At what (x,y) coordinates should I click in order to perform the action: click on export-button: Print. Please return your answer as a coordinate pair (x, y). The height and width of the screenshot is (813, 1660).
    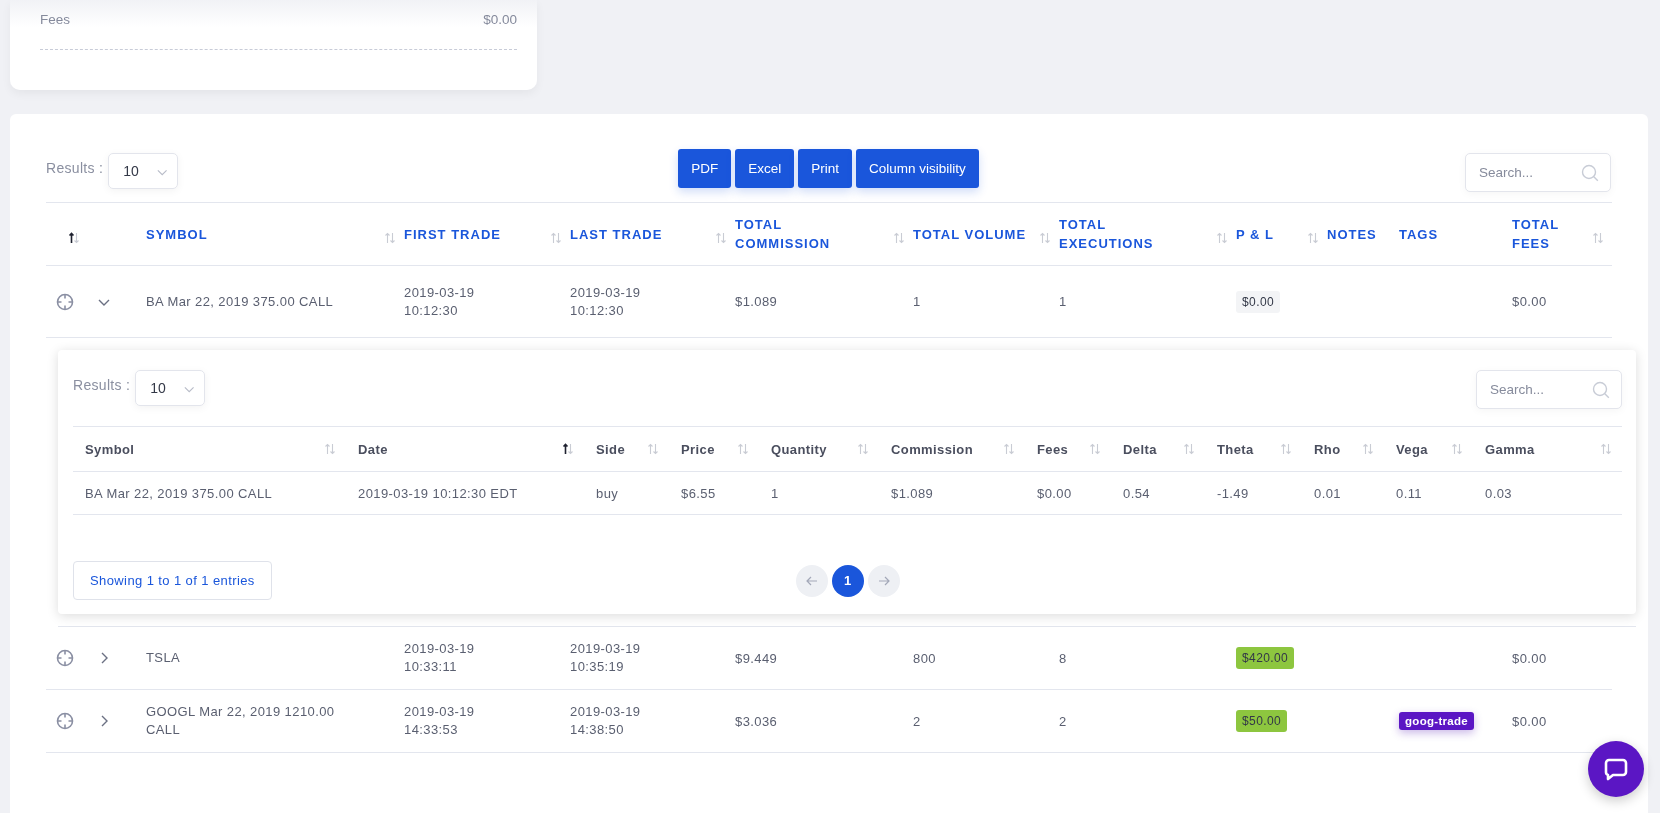
    Looking at the image, I should click on (825, 168).